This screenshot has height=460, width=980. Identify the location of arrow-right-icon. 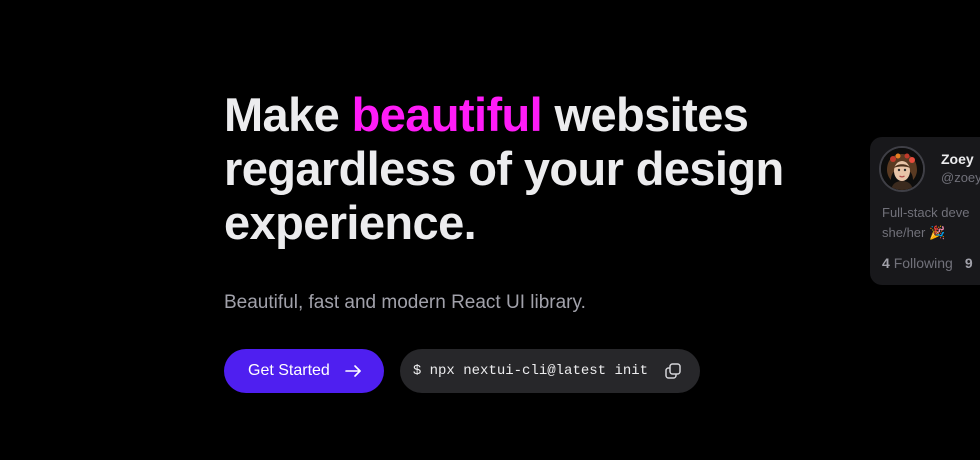
(353, 371).